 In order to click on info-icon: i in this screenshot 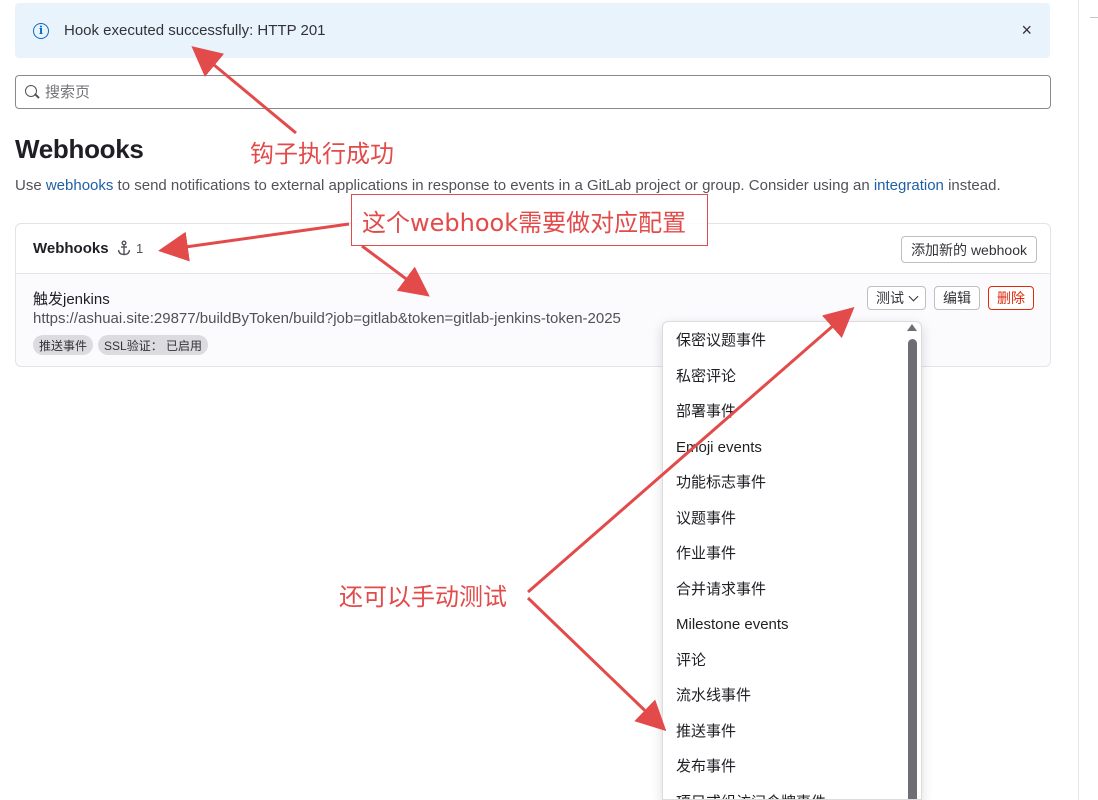, I will do `click(41, 30)`.